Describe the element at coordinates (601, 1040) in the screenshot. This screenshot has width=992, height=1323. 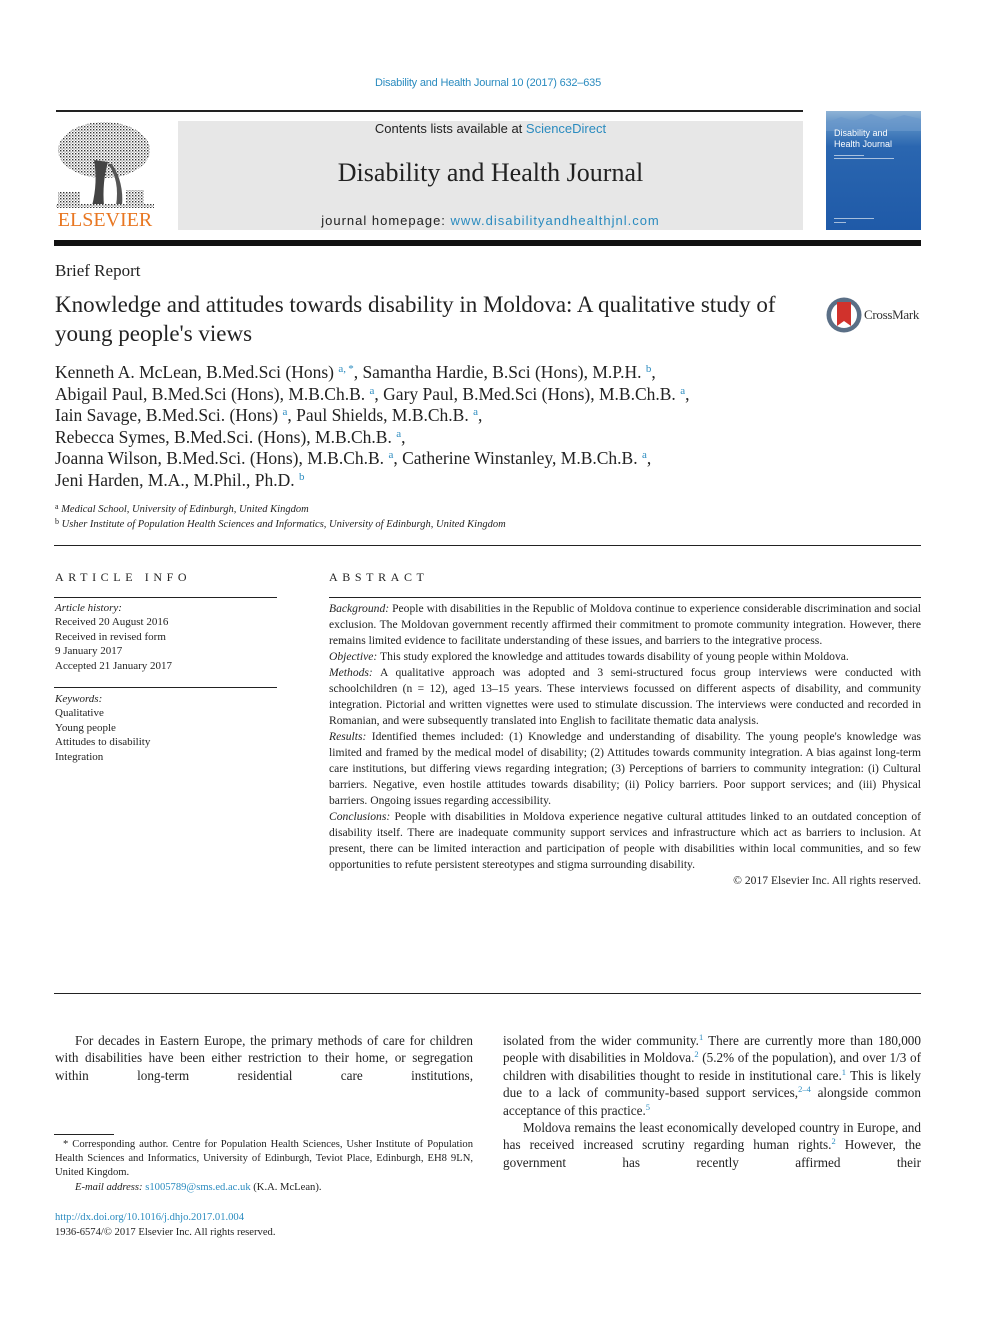
I see `body-text-run: isolated from the wider community.` at that location.